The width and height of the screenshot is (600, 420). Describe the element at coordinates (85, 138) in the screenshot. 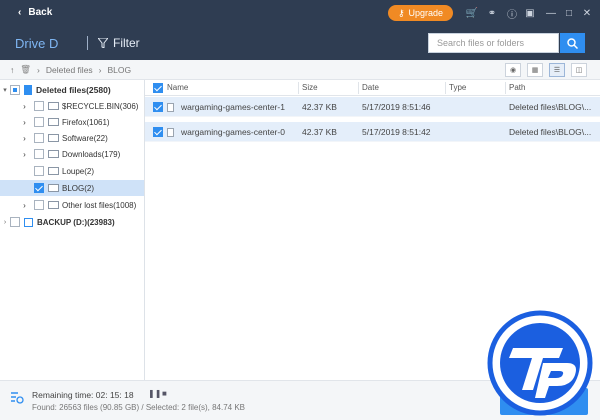

I see `tree-label: Software(22)` at that location.